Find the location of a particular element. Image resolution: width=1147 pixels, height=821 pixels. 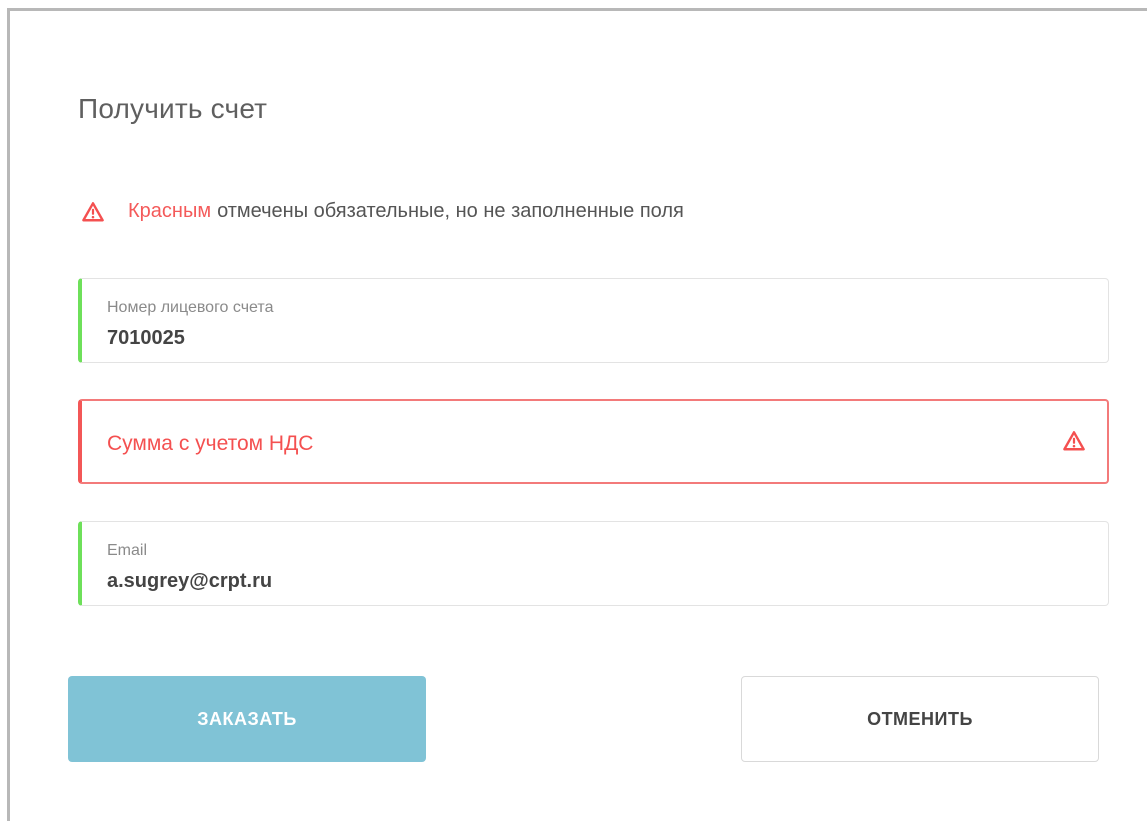

account-number-value: 7010025 is located at coordinates (146, 338).